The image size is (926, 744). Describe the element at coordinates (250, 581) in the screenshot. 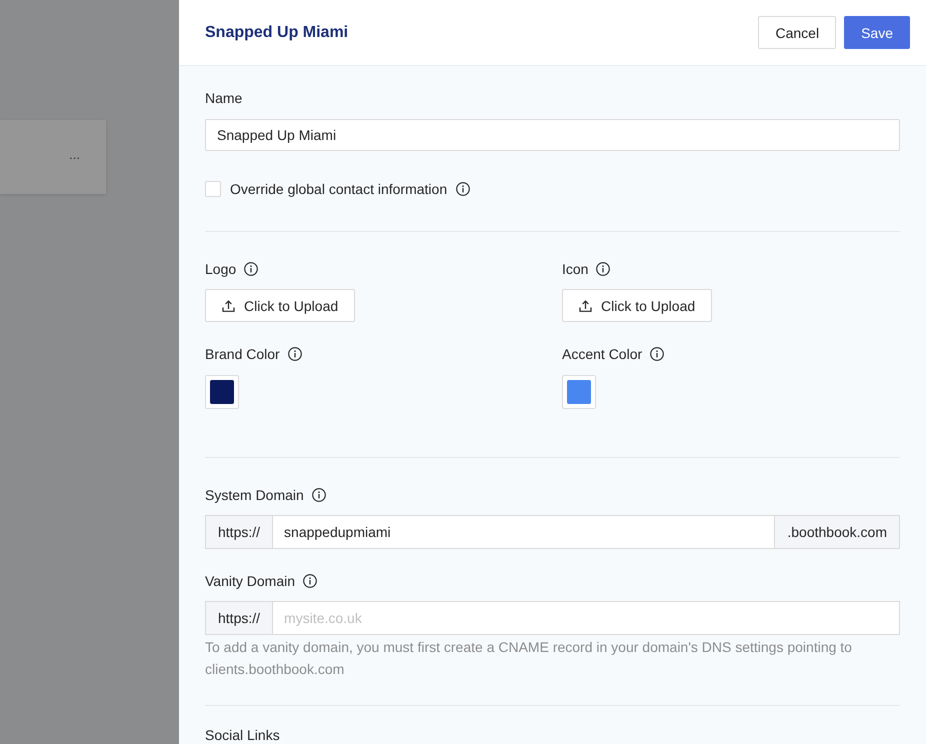

I see `field-label: Vanity Domain` at that location.